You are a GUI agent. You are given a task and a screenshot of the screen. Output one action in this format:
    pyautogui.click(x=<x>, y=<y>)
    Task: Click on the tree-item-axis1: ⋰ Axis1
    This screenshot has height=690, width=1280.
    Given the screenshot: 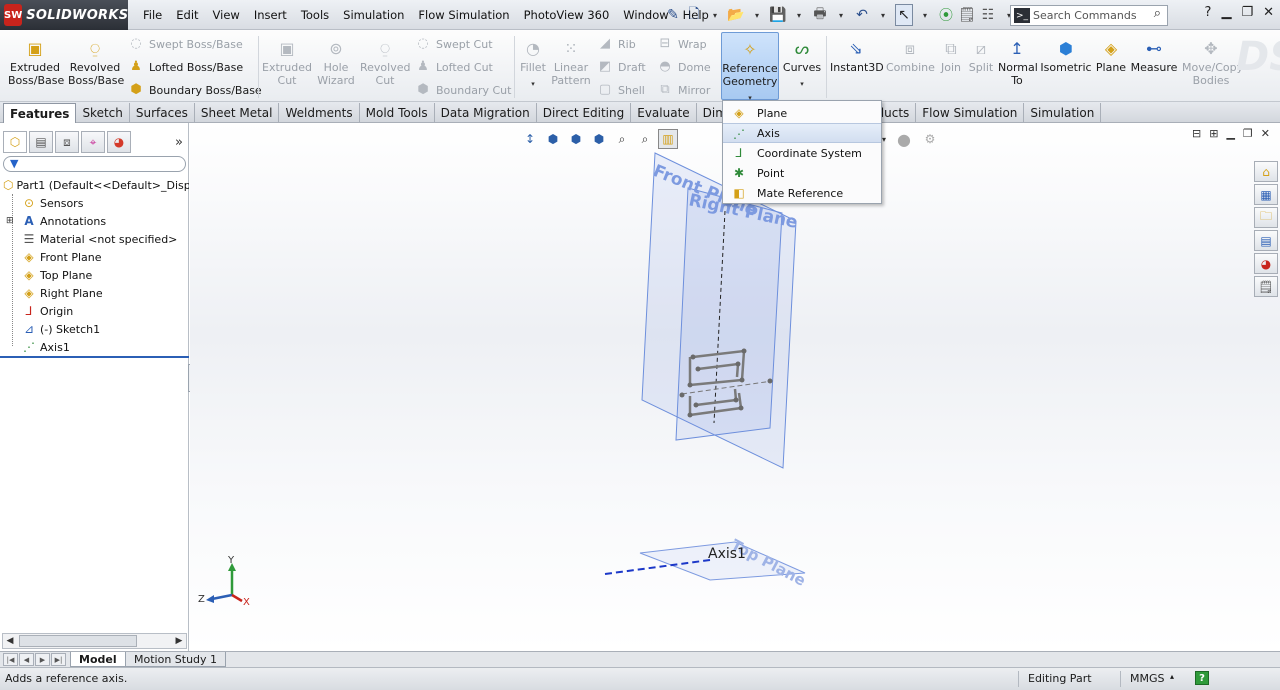 What is the action you would take?
    pyautogui.click(x=94, y=347)
    